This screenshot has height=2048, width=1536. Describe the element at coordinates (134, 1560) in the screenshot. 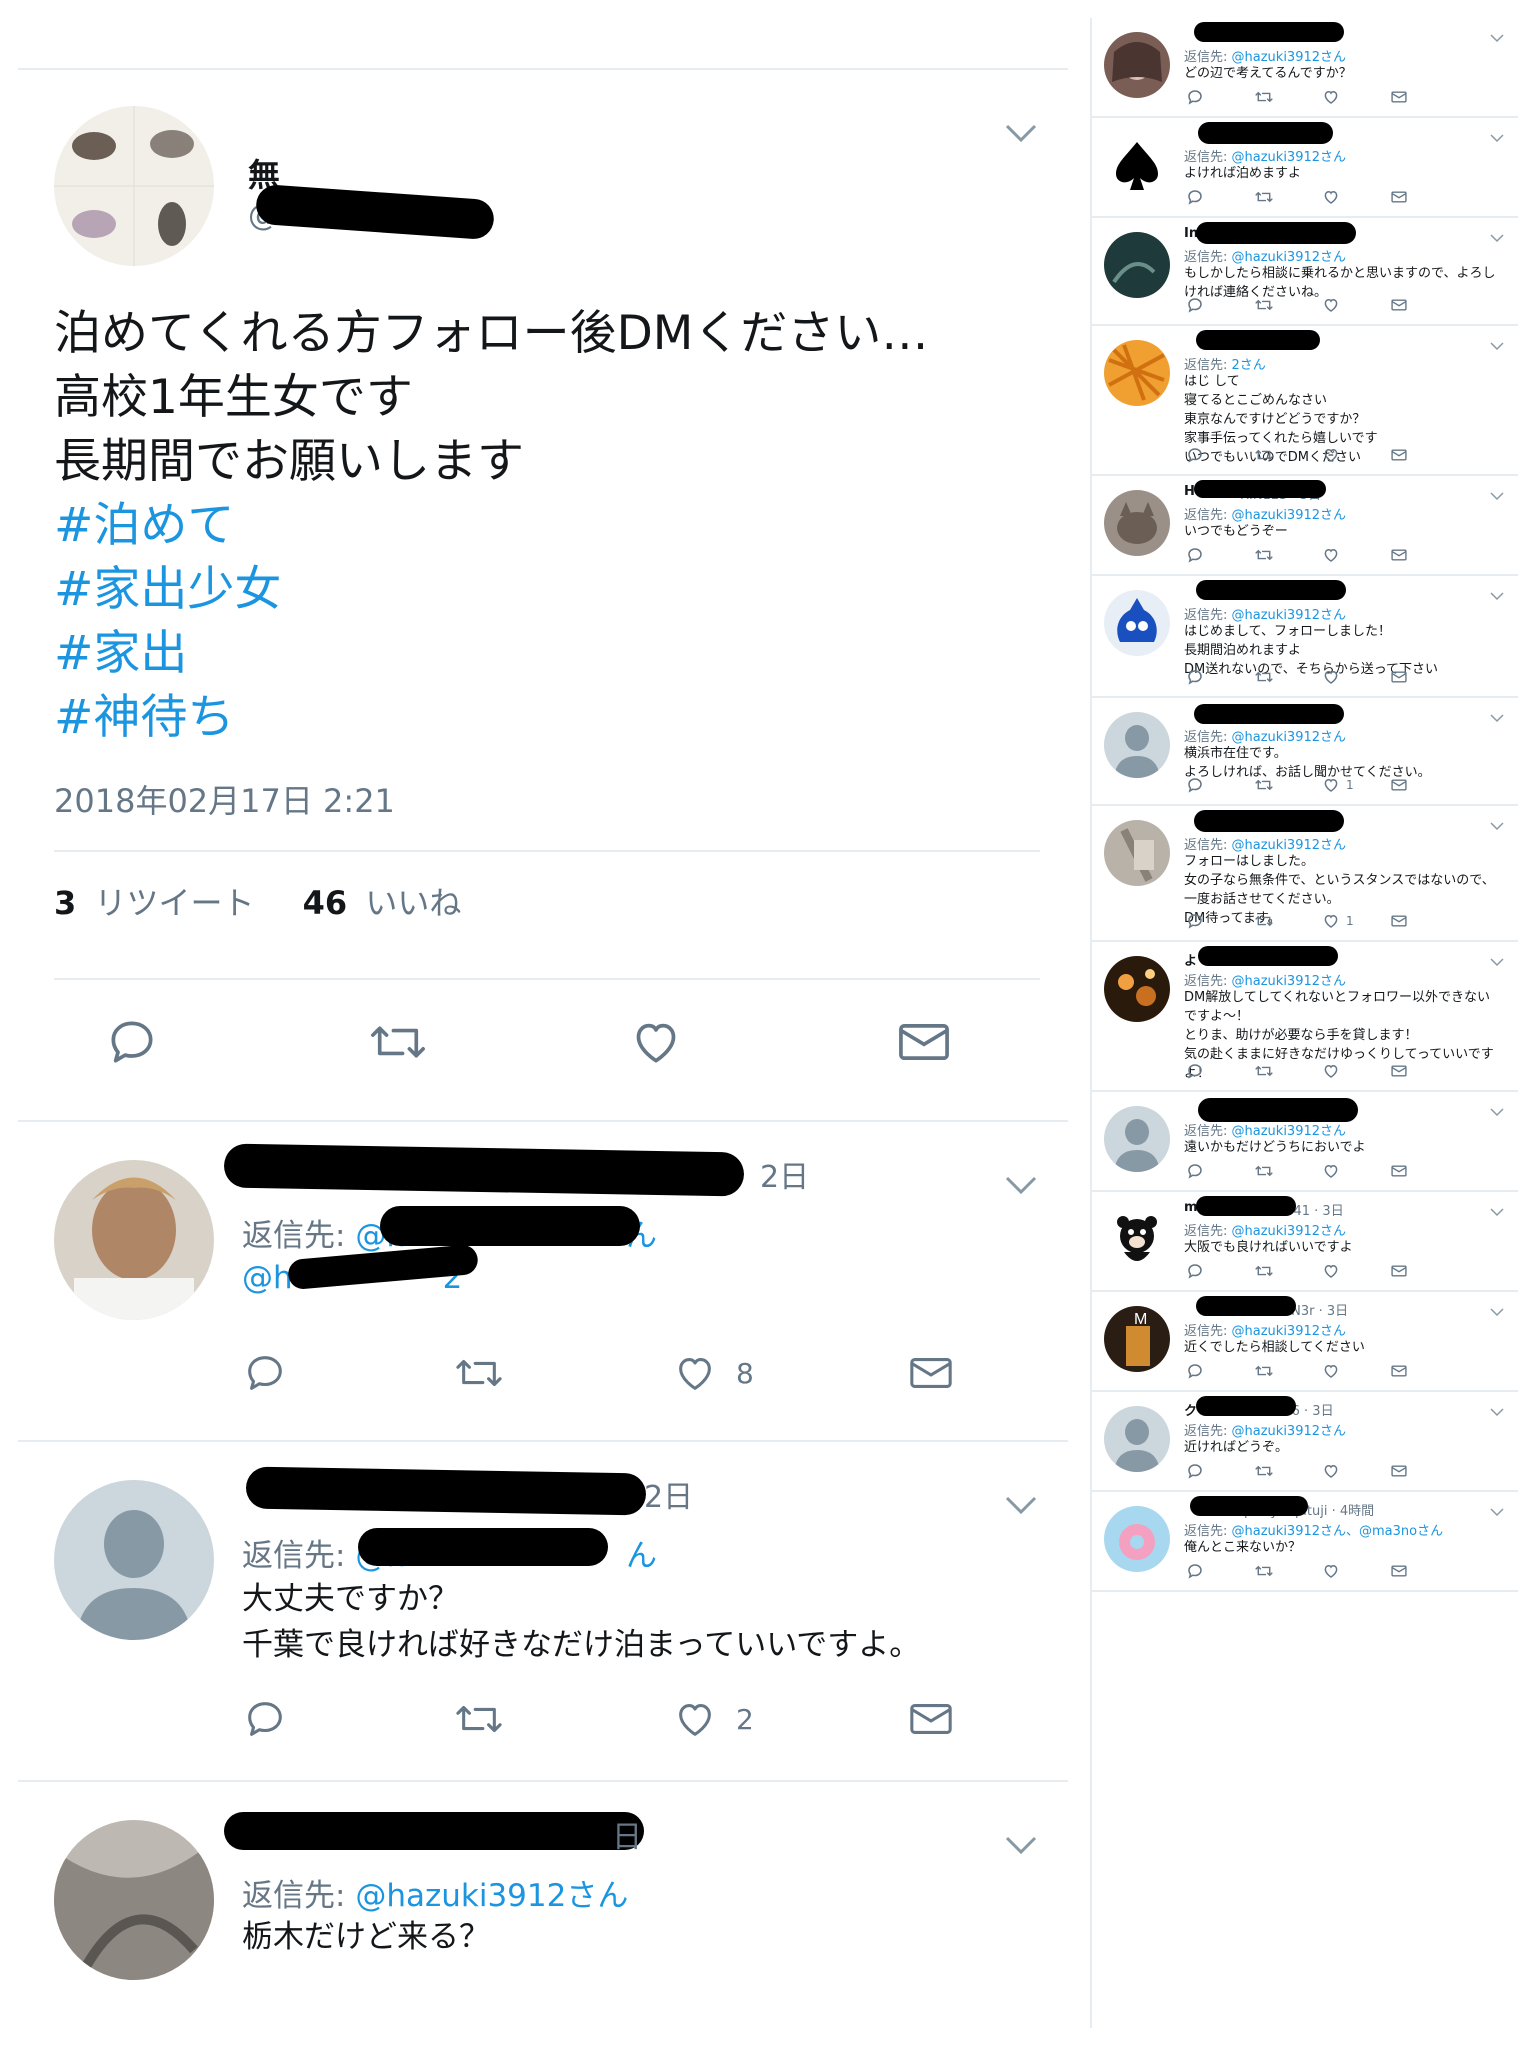

I see `default-avatar` at that location.